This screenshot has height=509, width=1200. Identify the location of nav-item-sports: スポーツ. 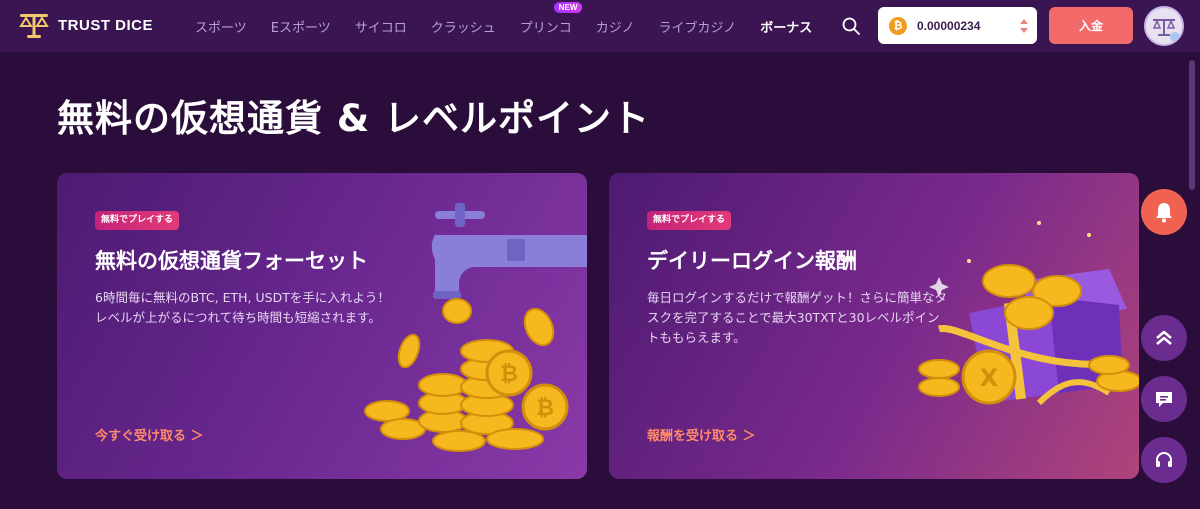
(221, 26).